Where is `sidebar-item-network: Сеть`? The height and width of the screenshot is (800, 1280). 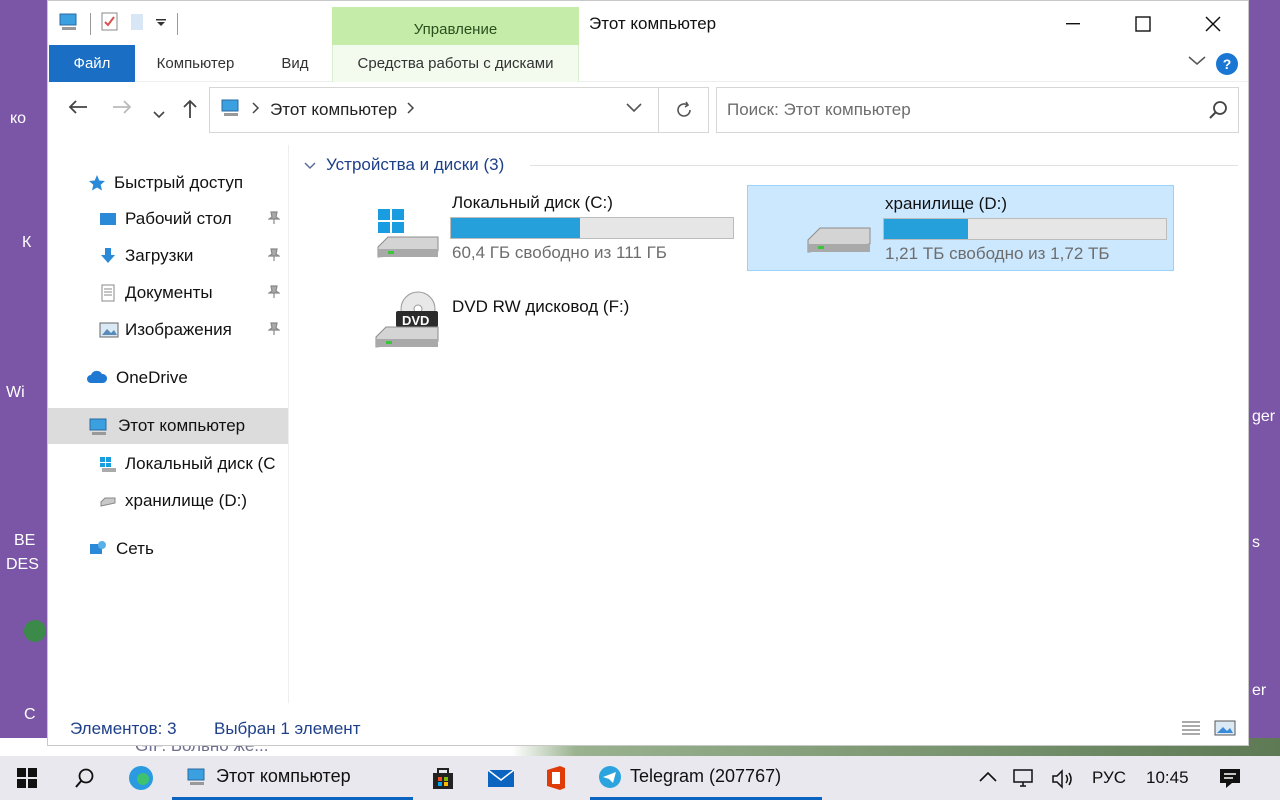
sidebar-item-network: Сеть is located at coordinates (168, 549).